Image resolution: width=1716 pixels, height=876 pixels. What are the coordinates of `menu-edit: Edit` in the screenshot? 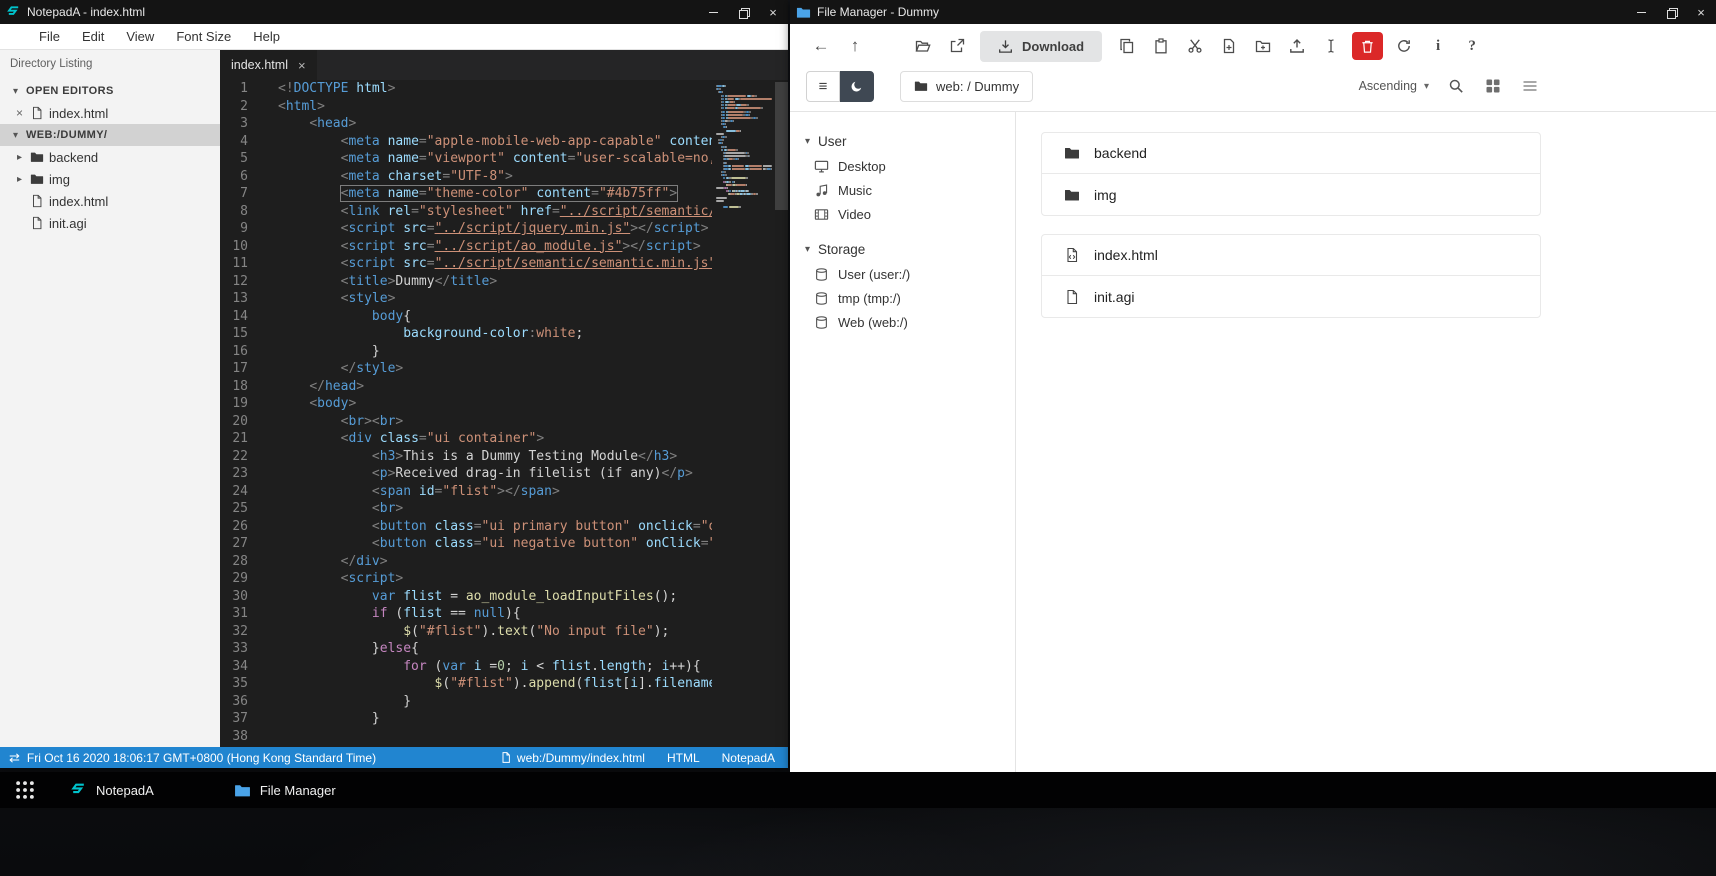 It's located at (93, 36).